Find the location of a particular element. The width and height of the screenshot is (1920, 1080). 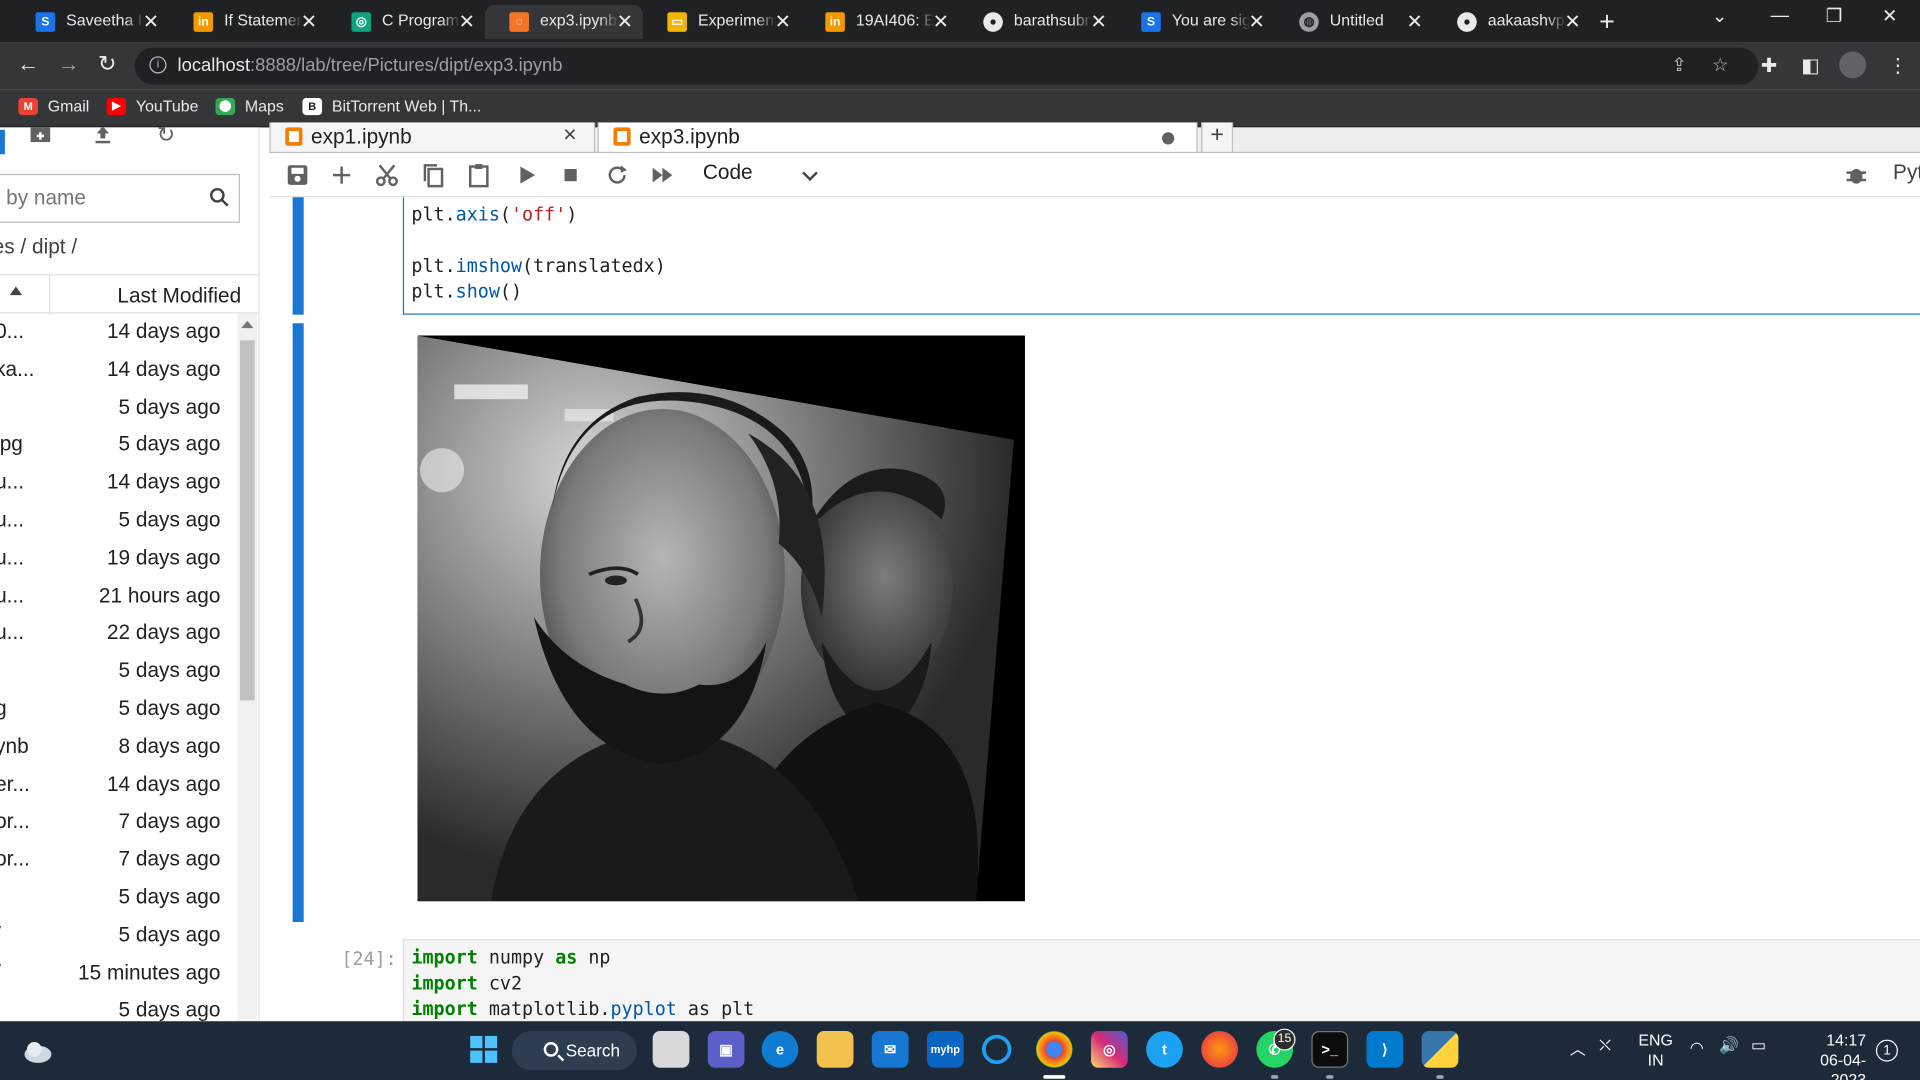

file-row: 0... 14 days ago is located at coordinates (119, 332).